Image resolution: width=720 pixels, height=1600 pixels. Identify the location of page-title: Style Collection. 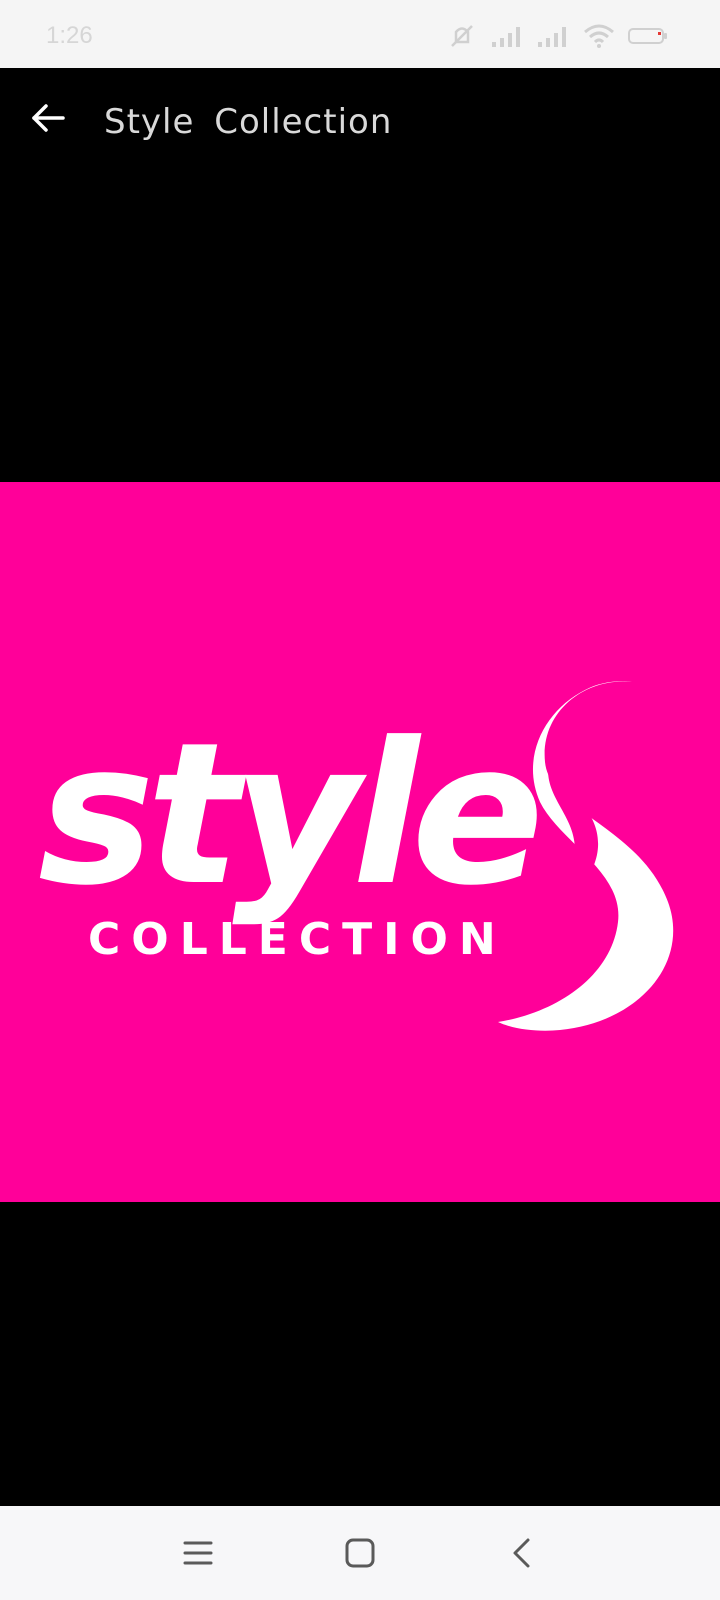
(248, 122).